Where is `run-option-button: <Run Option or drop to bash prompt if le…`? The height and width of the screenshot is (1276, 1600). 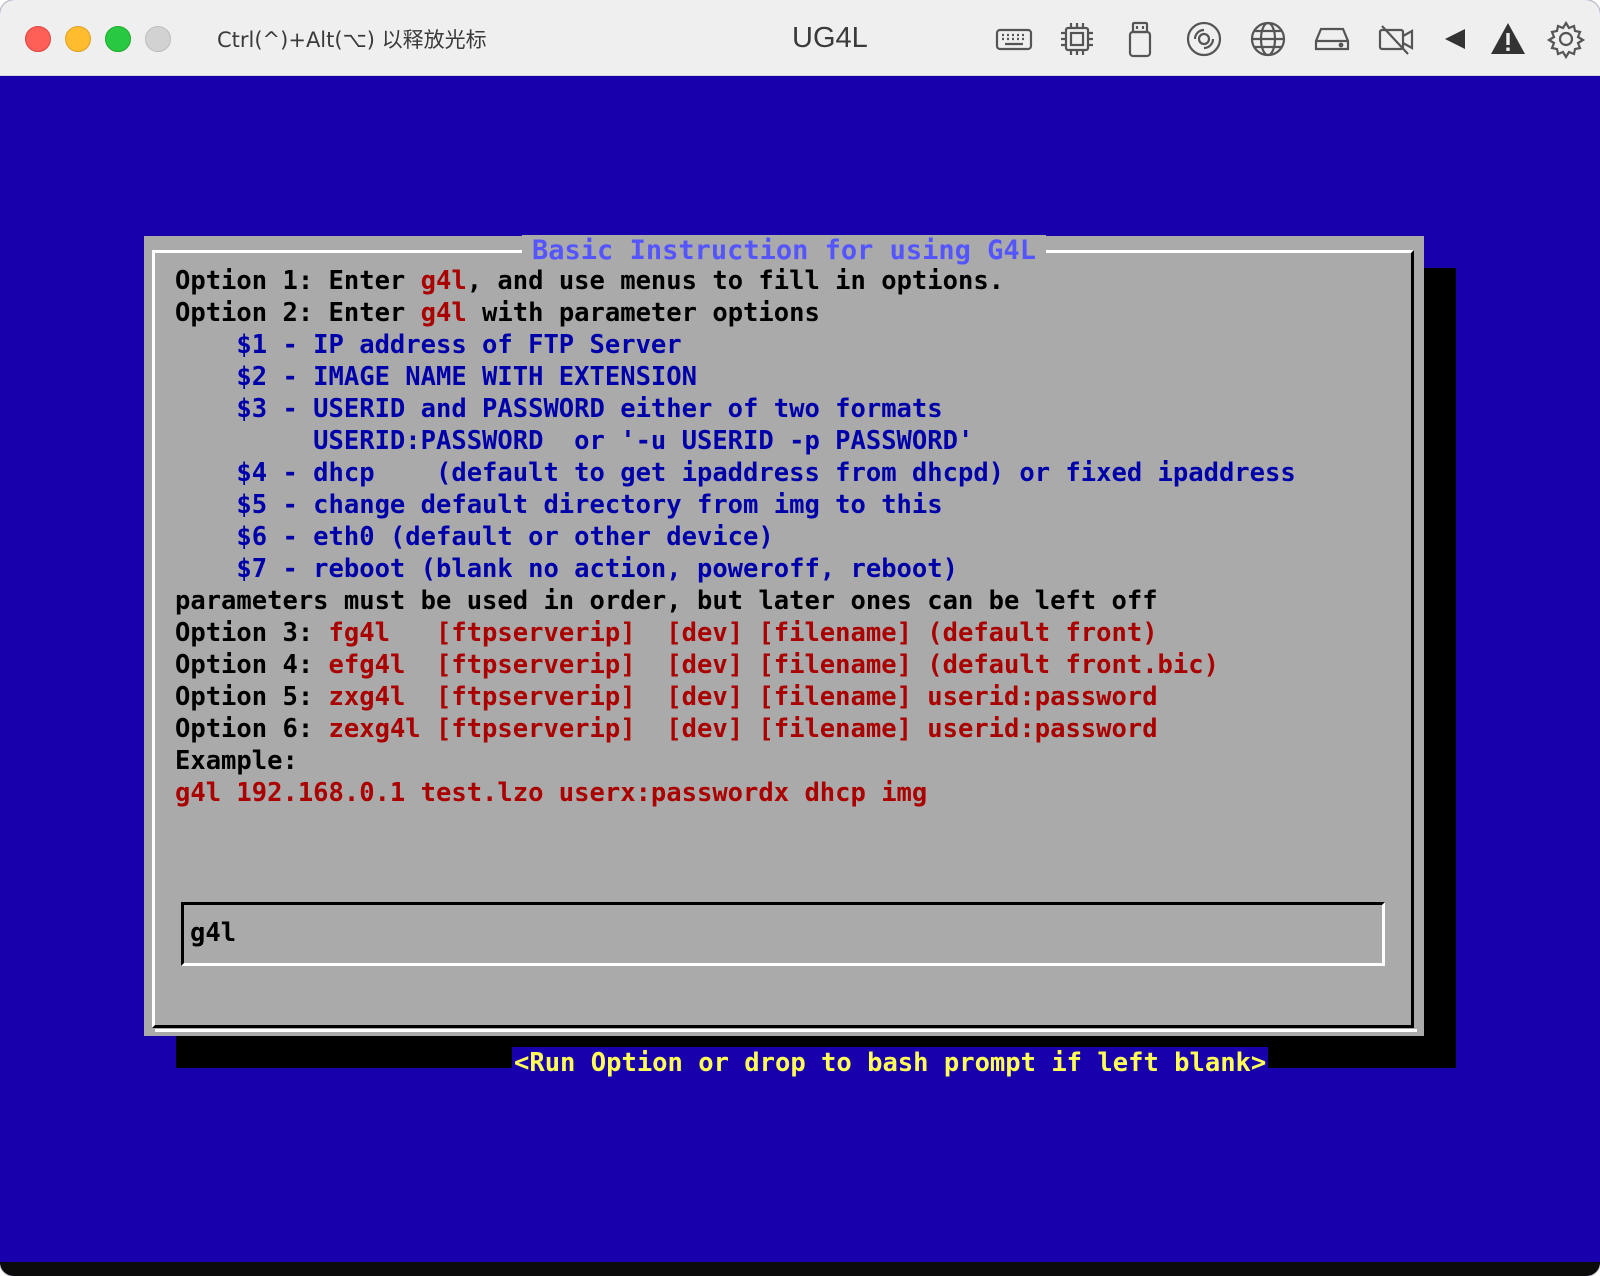
run-option-button: <Run Option or drop to bash prompt if le… is located at coordinates (890, 1063).